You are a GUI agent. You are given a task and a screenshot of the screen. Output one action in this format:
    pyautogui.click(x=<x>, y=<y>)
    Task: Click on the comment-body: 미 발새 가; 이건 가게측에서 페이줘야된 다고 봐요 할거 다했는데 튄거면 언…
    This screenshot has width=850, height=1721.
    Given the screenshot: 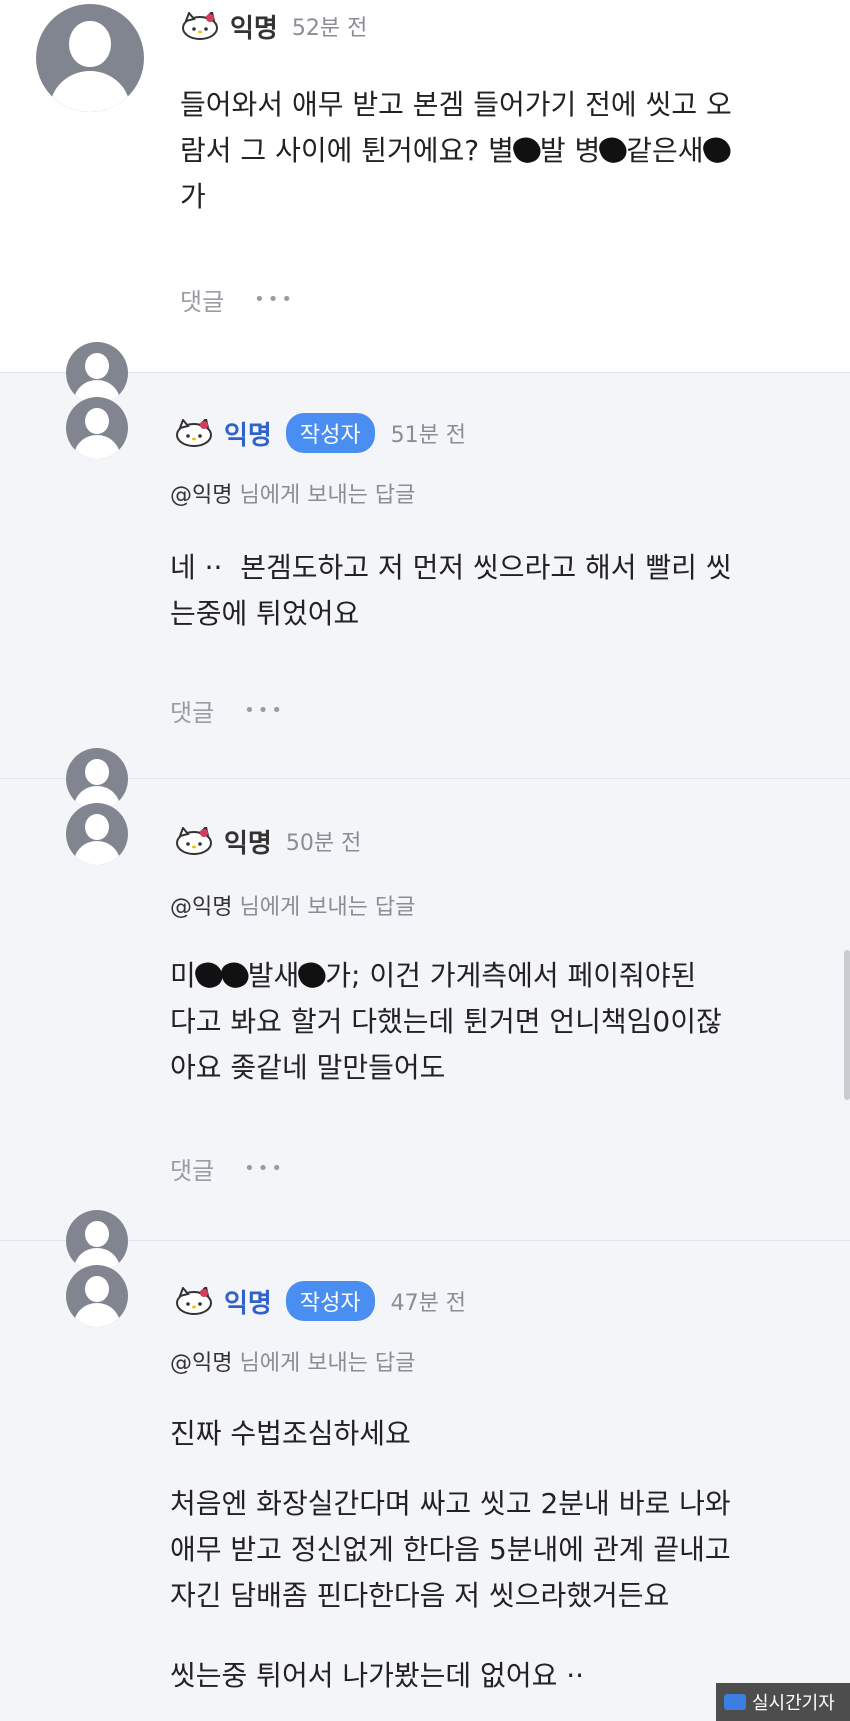 What is the action you would take?
    pyautogui.click(x=446, y=1021)
    